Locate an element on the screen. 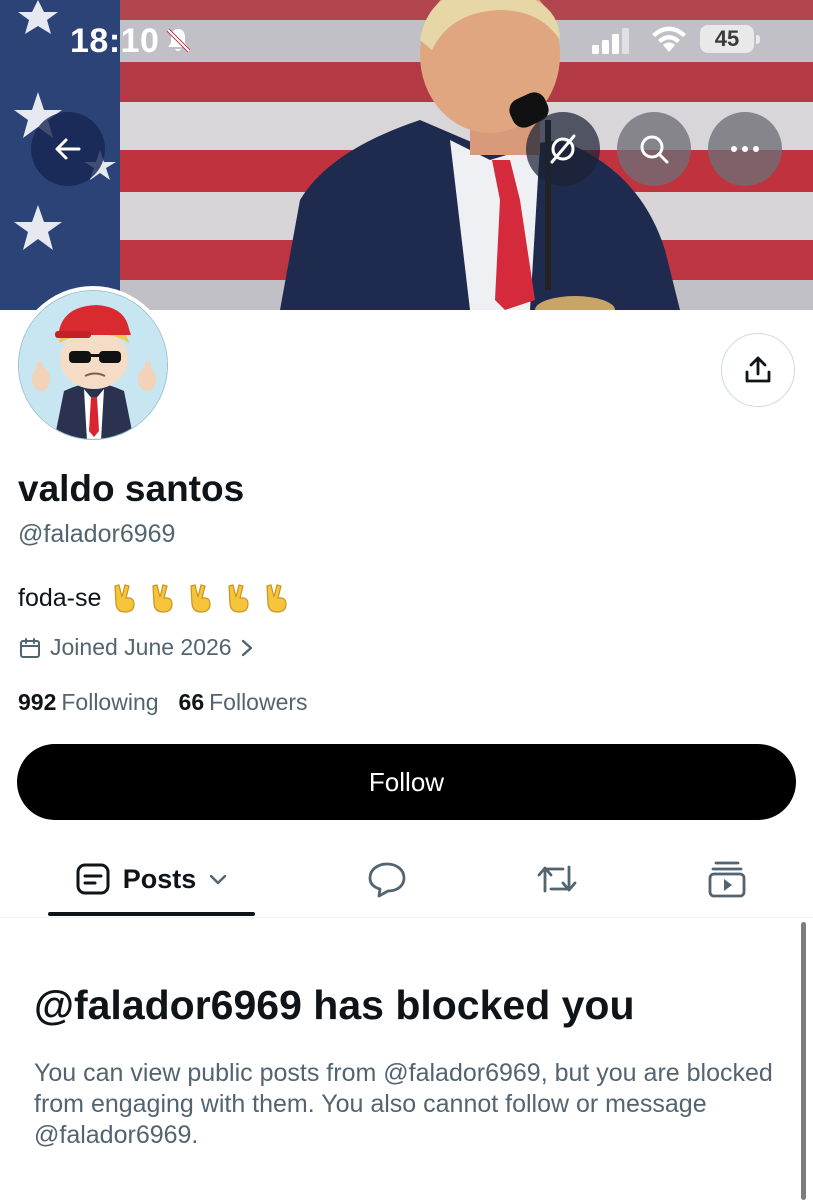 The height and width of the screenshot is (1200, 813). followers-count: 66 is located at coordinates (191, 702).